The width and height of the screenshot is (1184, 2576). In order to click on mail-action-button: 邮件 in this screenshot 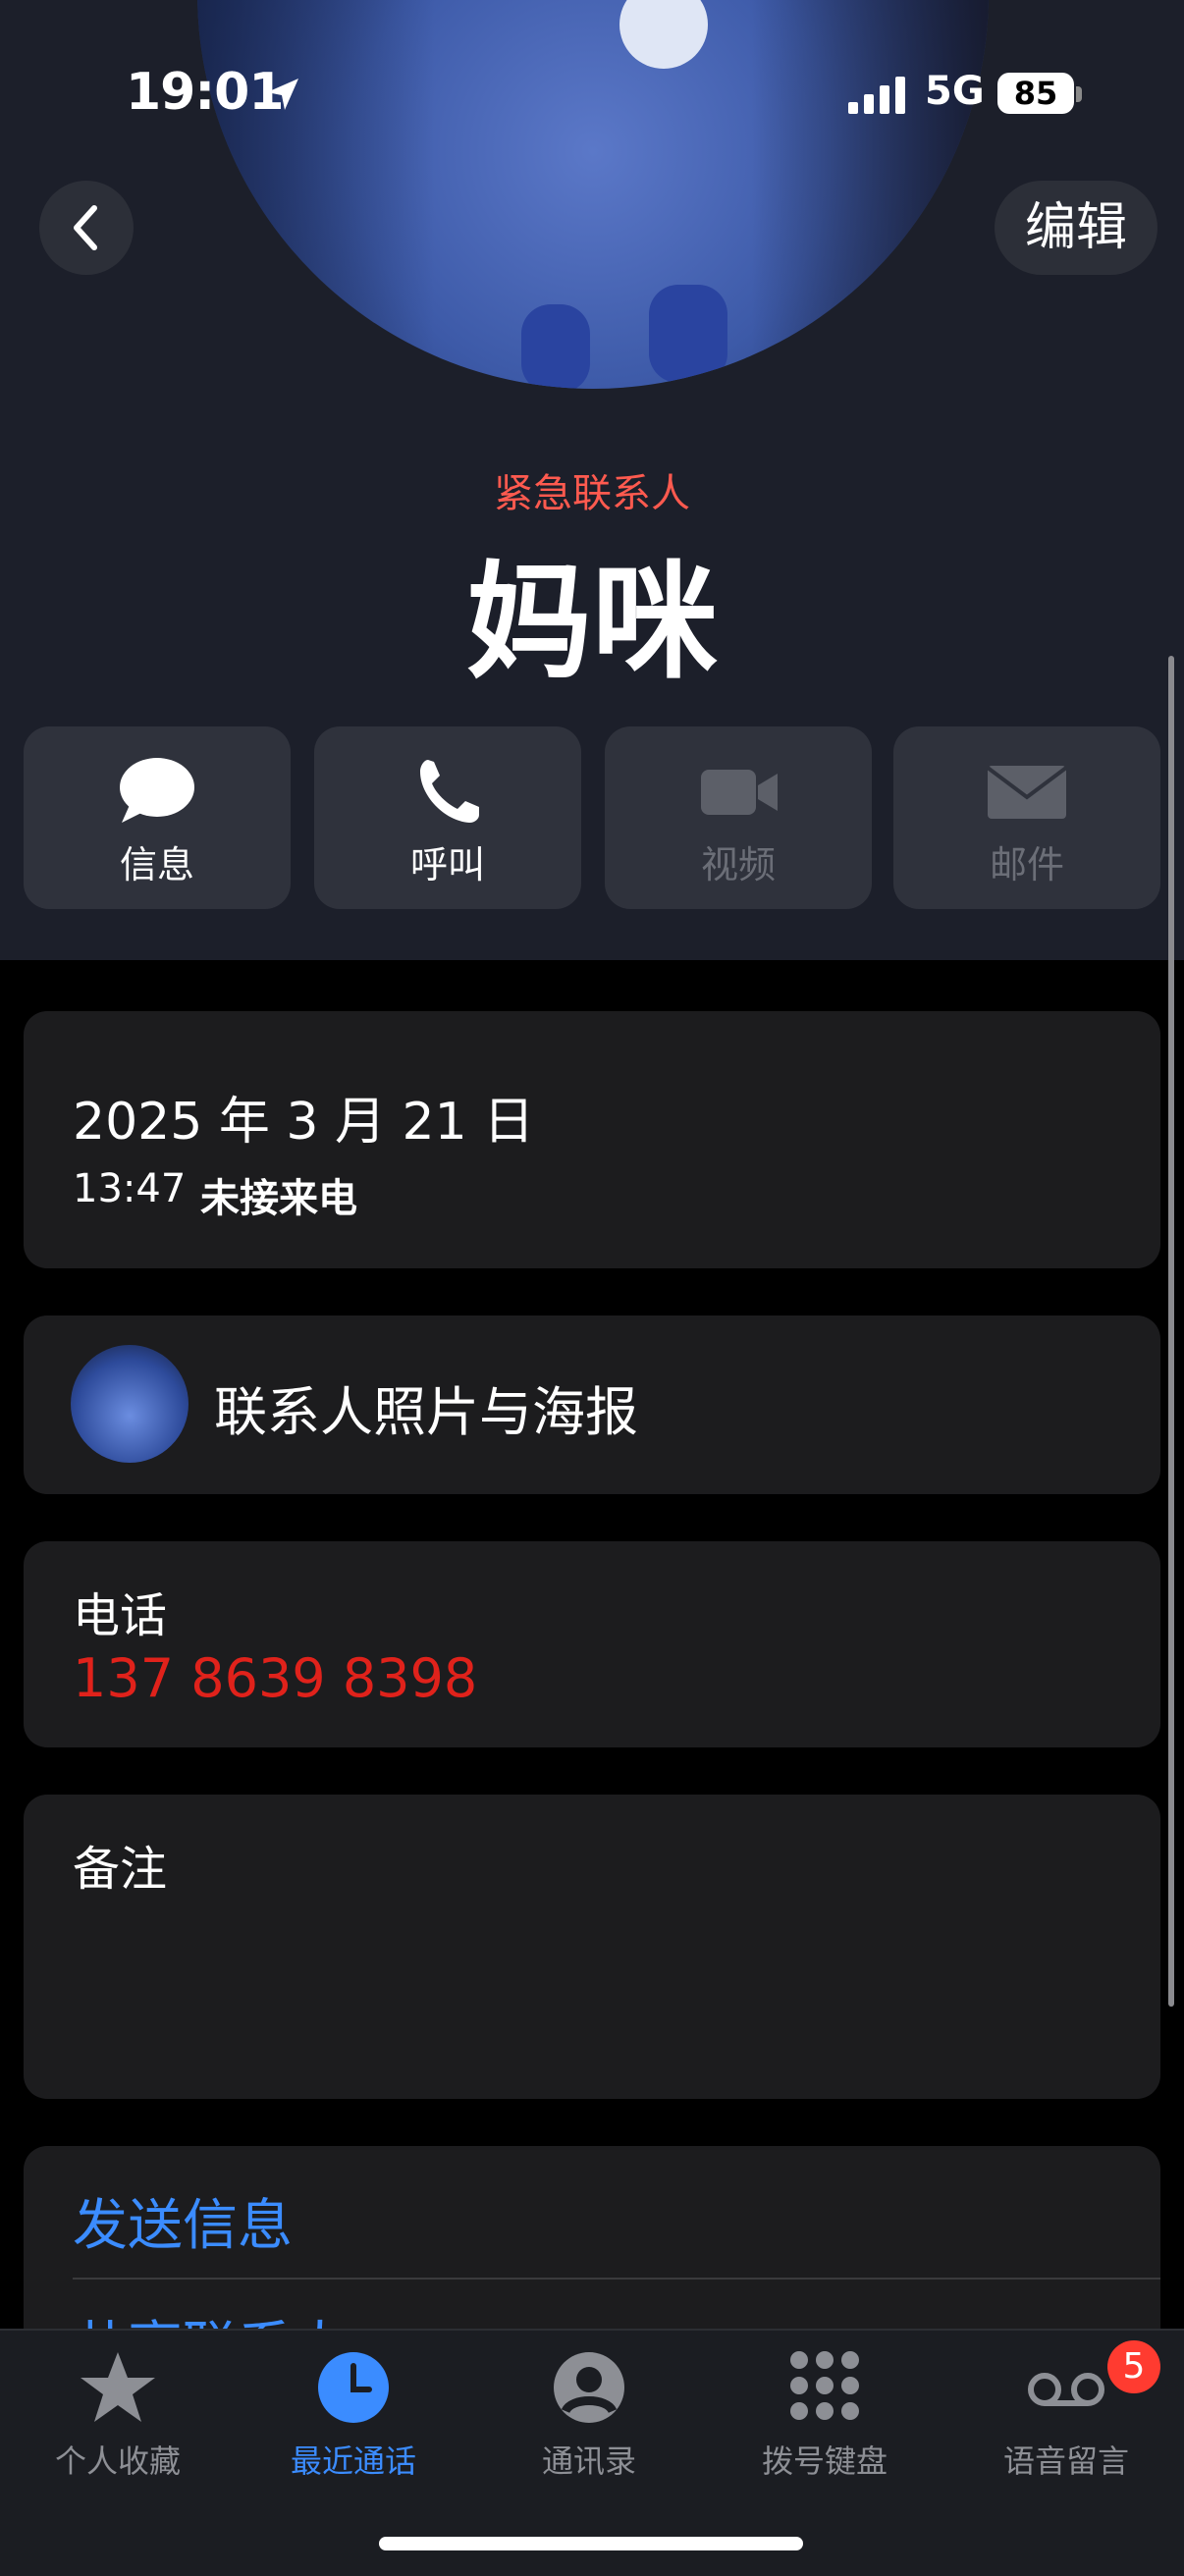, I will do `click(1026, 817)`.